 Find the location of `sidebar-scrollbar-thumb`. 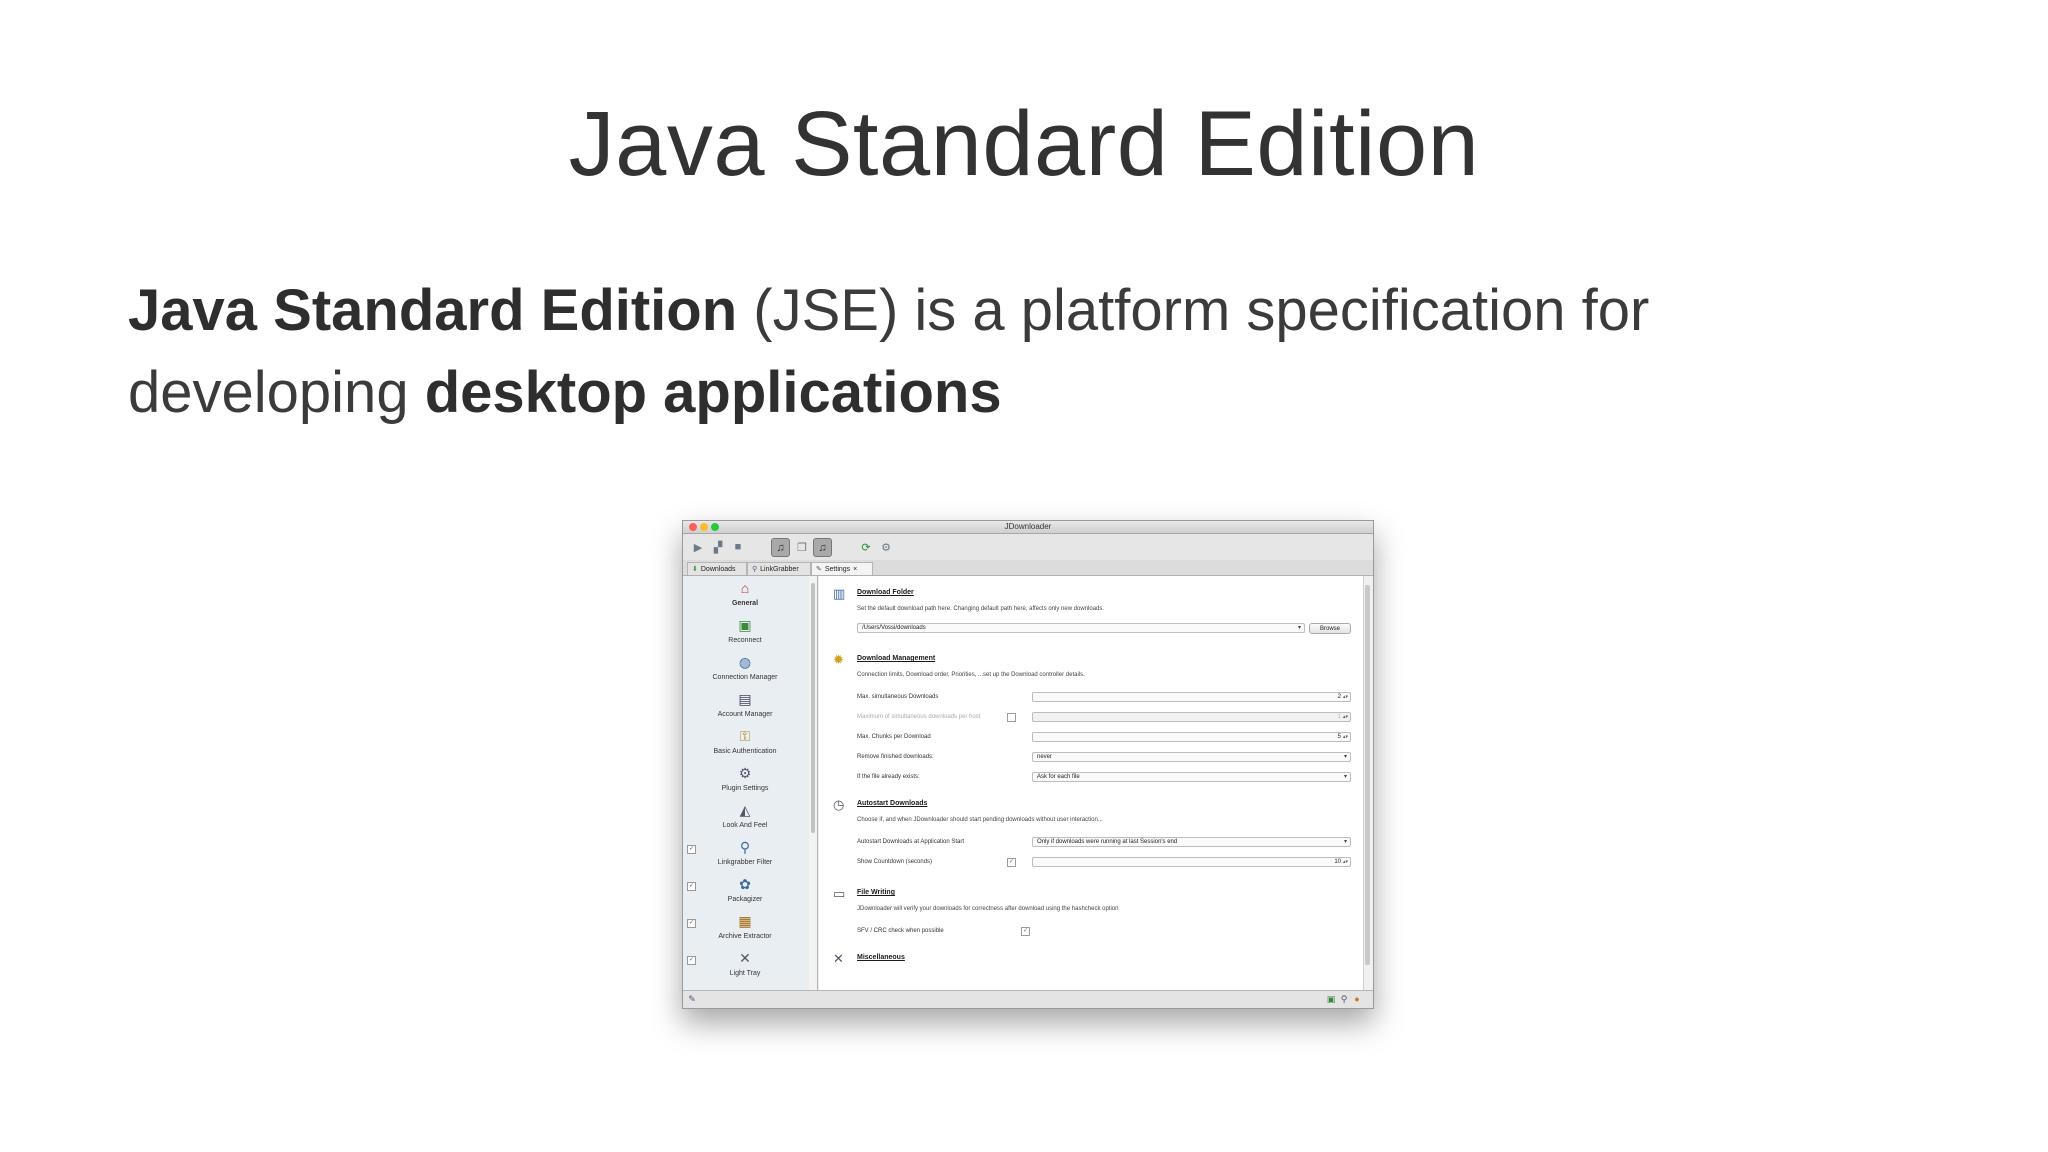

sidebar-scrollbar-thumb is located at coordinates (813, 708).